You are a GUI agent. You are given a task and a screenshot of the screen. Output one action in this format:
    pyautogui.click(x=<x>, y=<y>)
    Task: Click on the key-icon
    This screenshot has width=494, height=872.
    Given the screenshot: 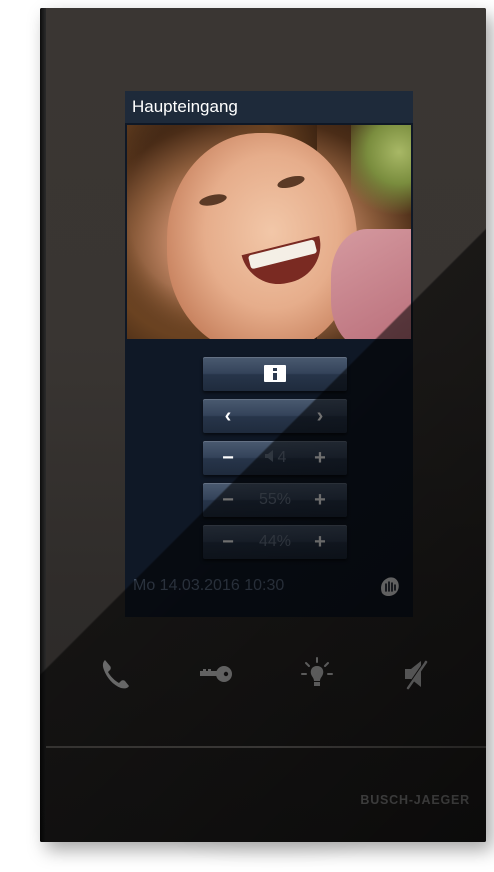 What is the action you would take?
    pyautogui.click(x=216, y=674)
    